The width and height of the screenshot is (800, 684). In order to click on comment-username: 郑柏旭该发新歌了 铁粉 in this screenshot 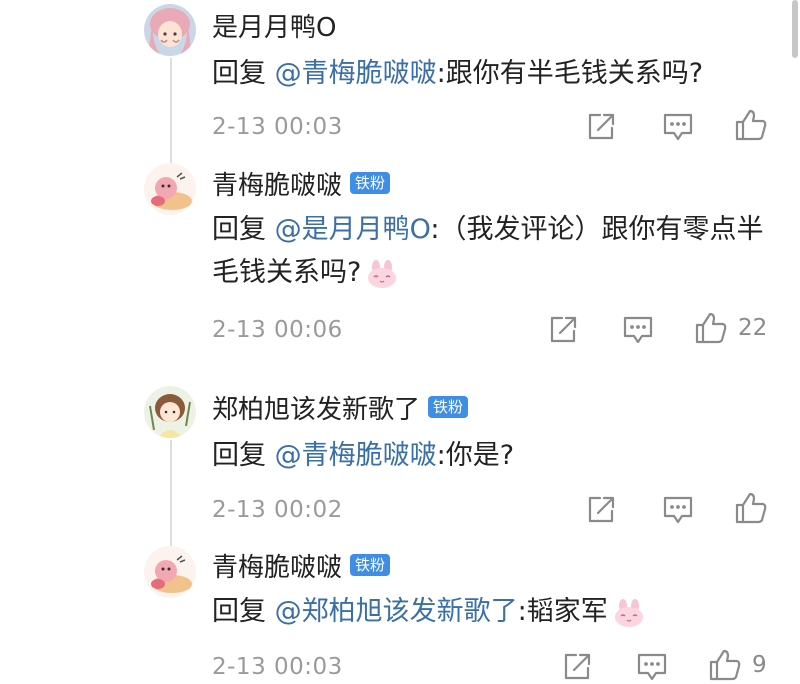, I will do `click(340, 407)`.